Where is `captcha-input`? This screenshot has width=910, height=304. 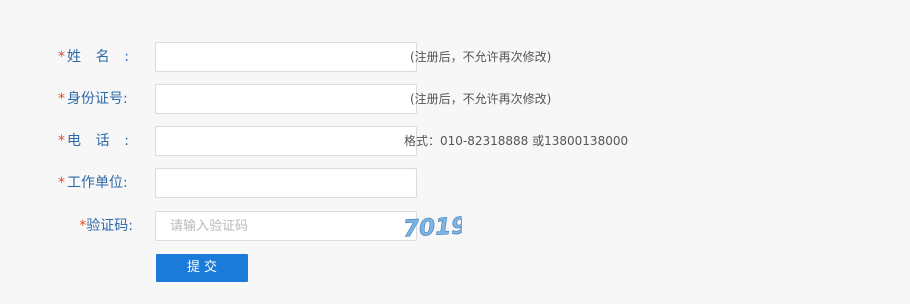 captcha-input is located at coordinates (286, 226).